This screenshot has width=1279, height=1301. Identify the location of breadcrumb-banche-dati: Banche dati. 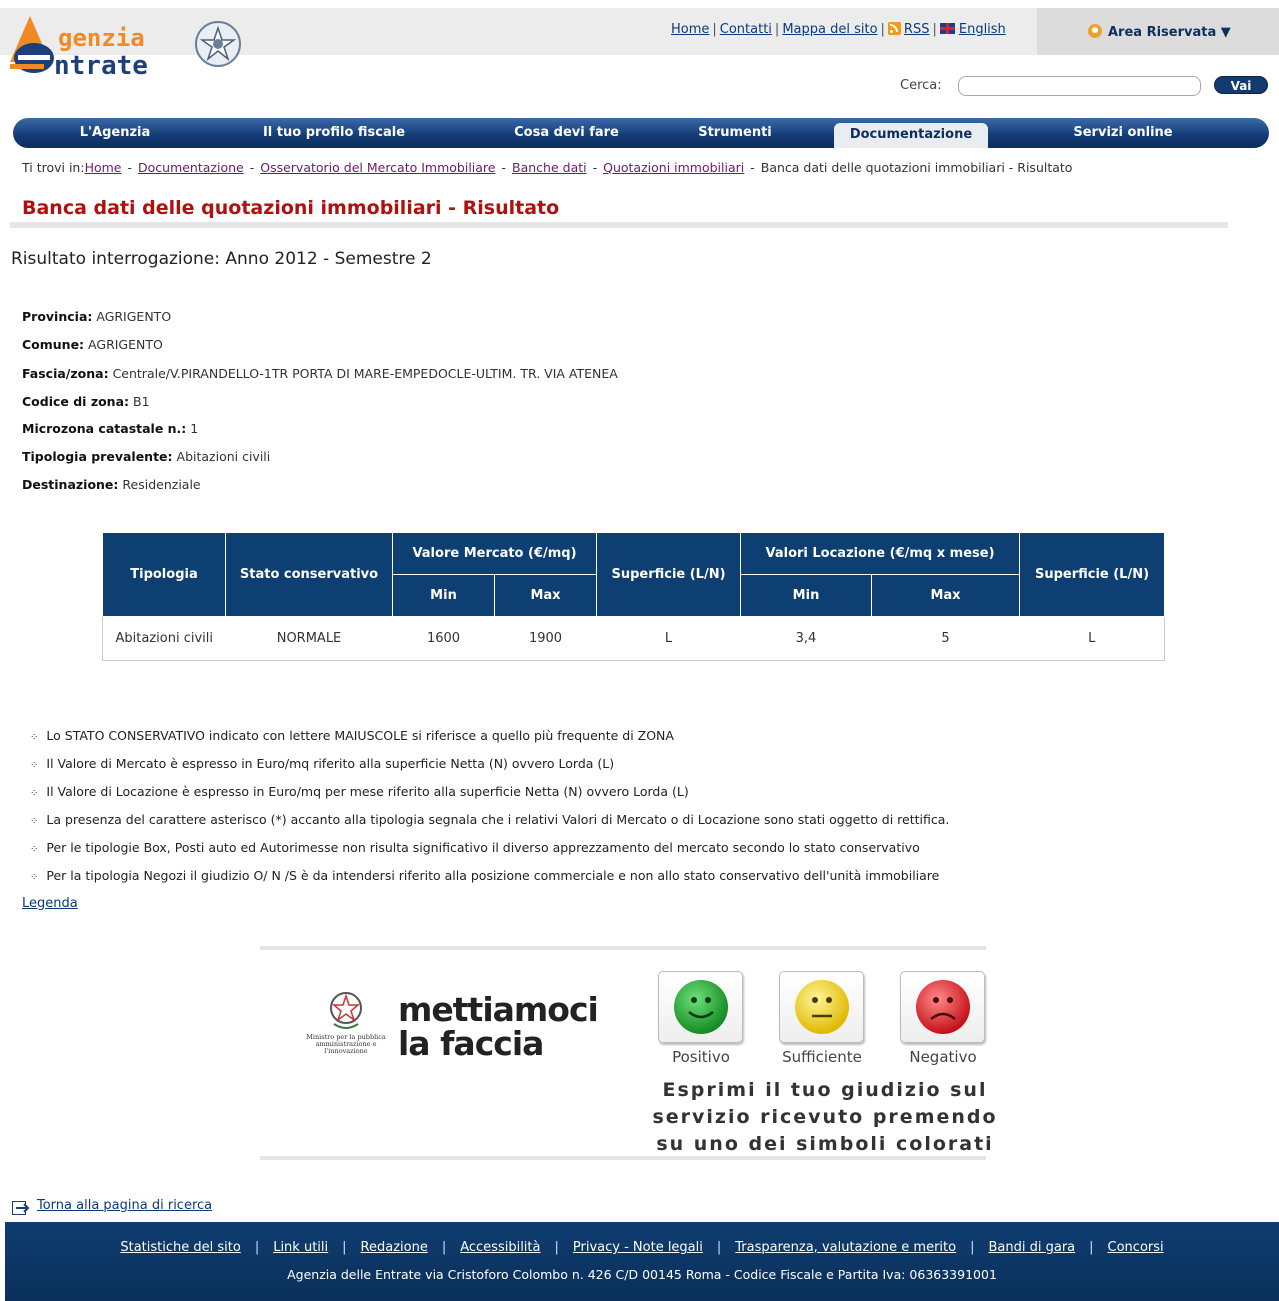
(549, 167).